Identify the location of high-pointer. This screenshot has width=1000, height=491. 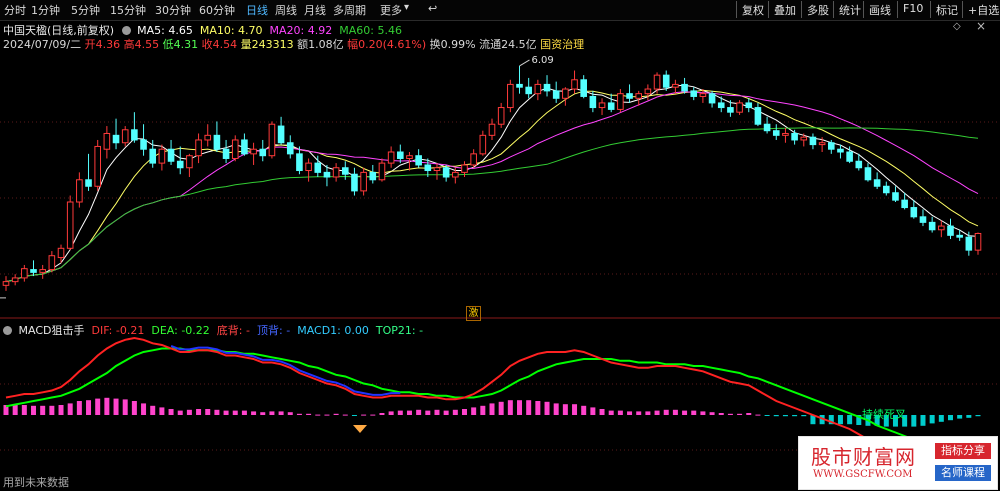
(524, 63).